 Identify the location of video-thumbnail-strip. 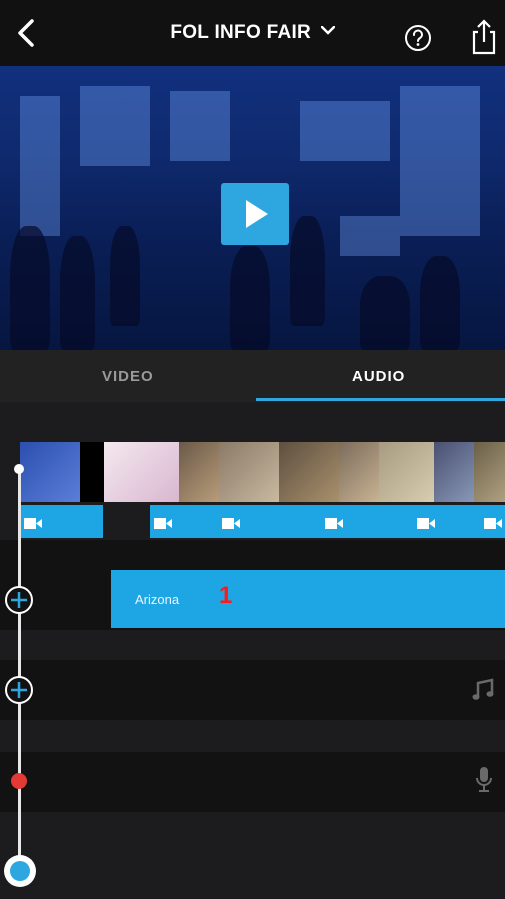
(262, 472).